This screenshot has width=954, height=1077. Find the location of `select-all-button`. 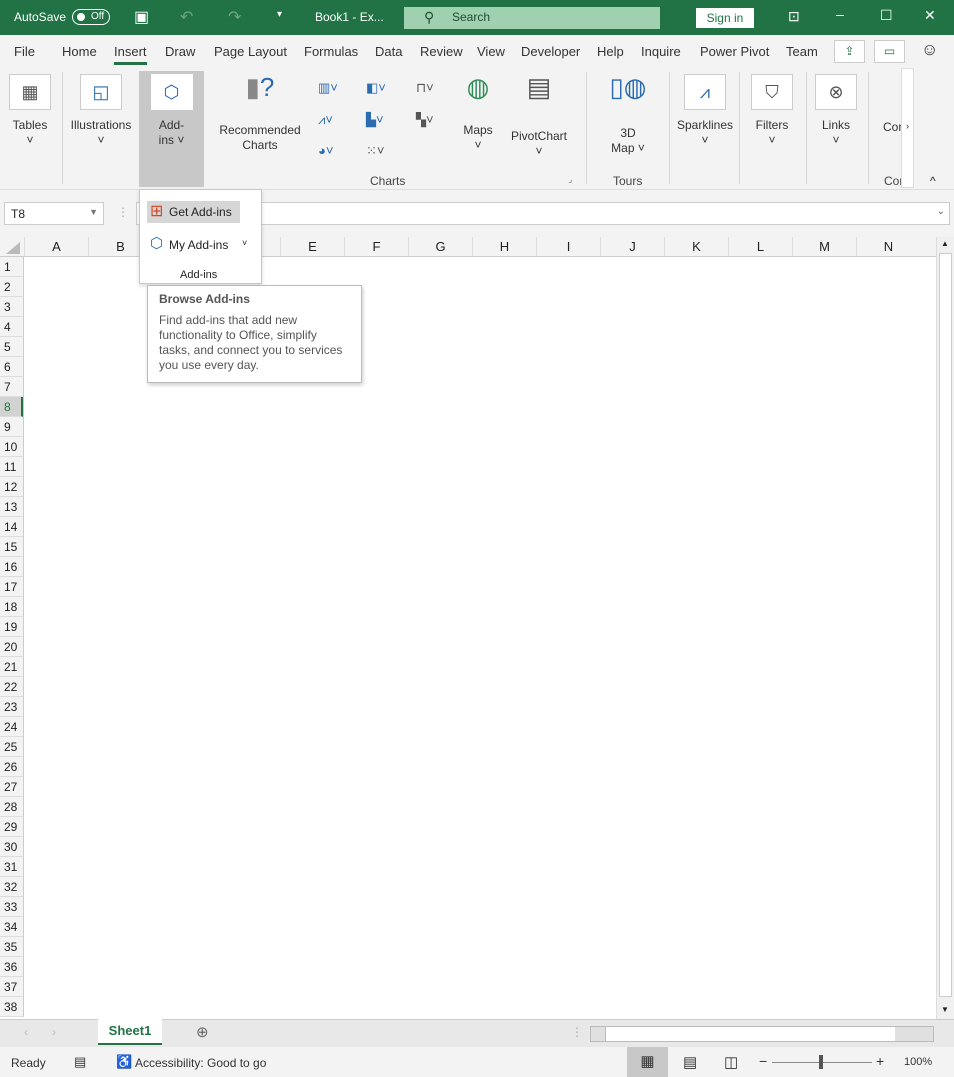

select-all-button is located at coordinates (13, 248).